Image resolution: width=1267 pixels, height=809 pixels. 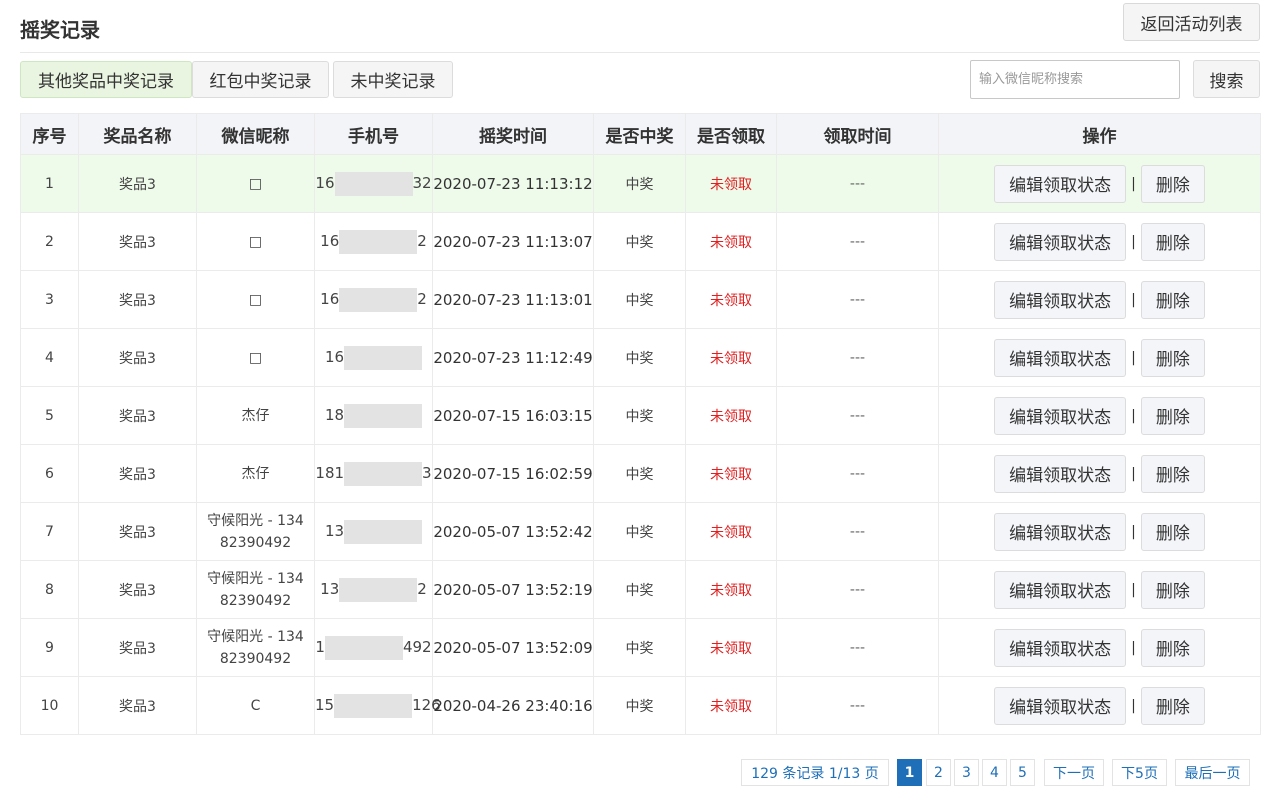 What do you see at coordinates (260, 79) in the screenshot?
I see `tab-red-packet-records: 红包中奖记录` at bounding box center [260, 79].